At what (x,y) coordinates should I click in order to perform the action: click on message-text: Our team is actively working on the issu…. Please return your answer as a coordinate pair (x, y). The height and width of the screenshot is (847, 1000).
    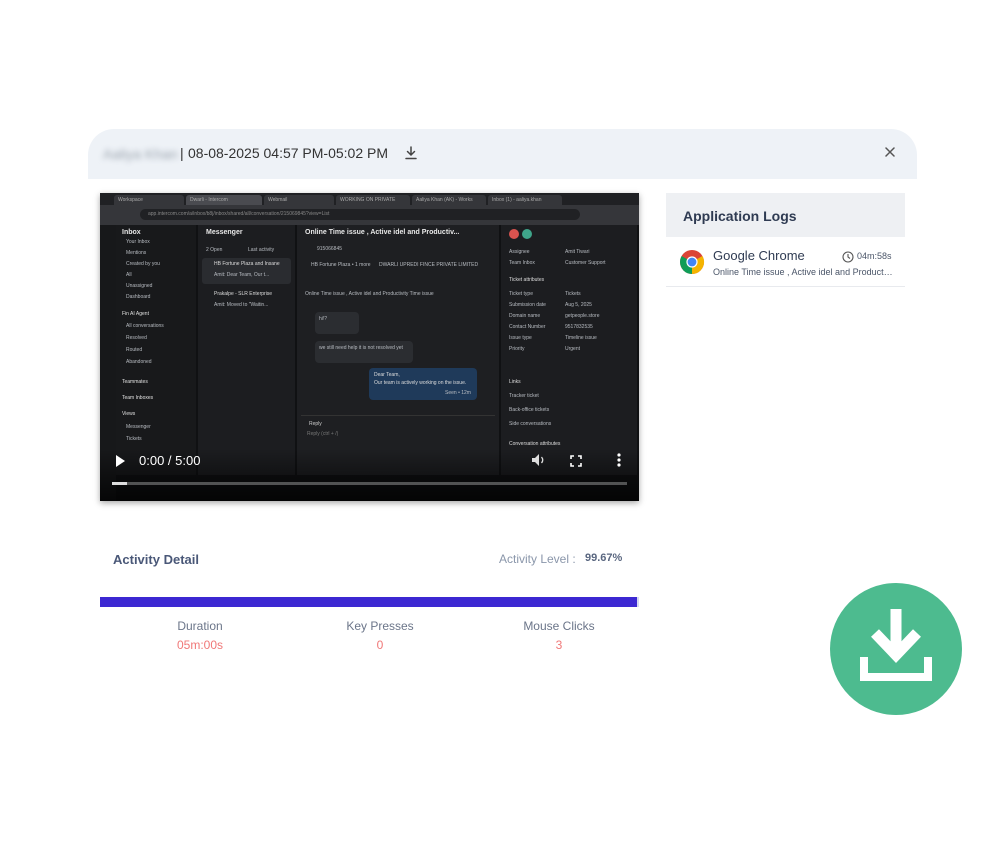
    Looking at the image, I should click on (420, 383).